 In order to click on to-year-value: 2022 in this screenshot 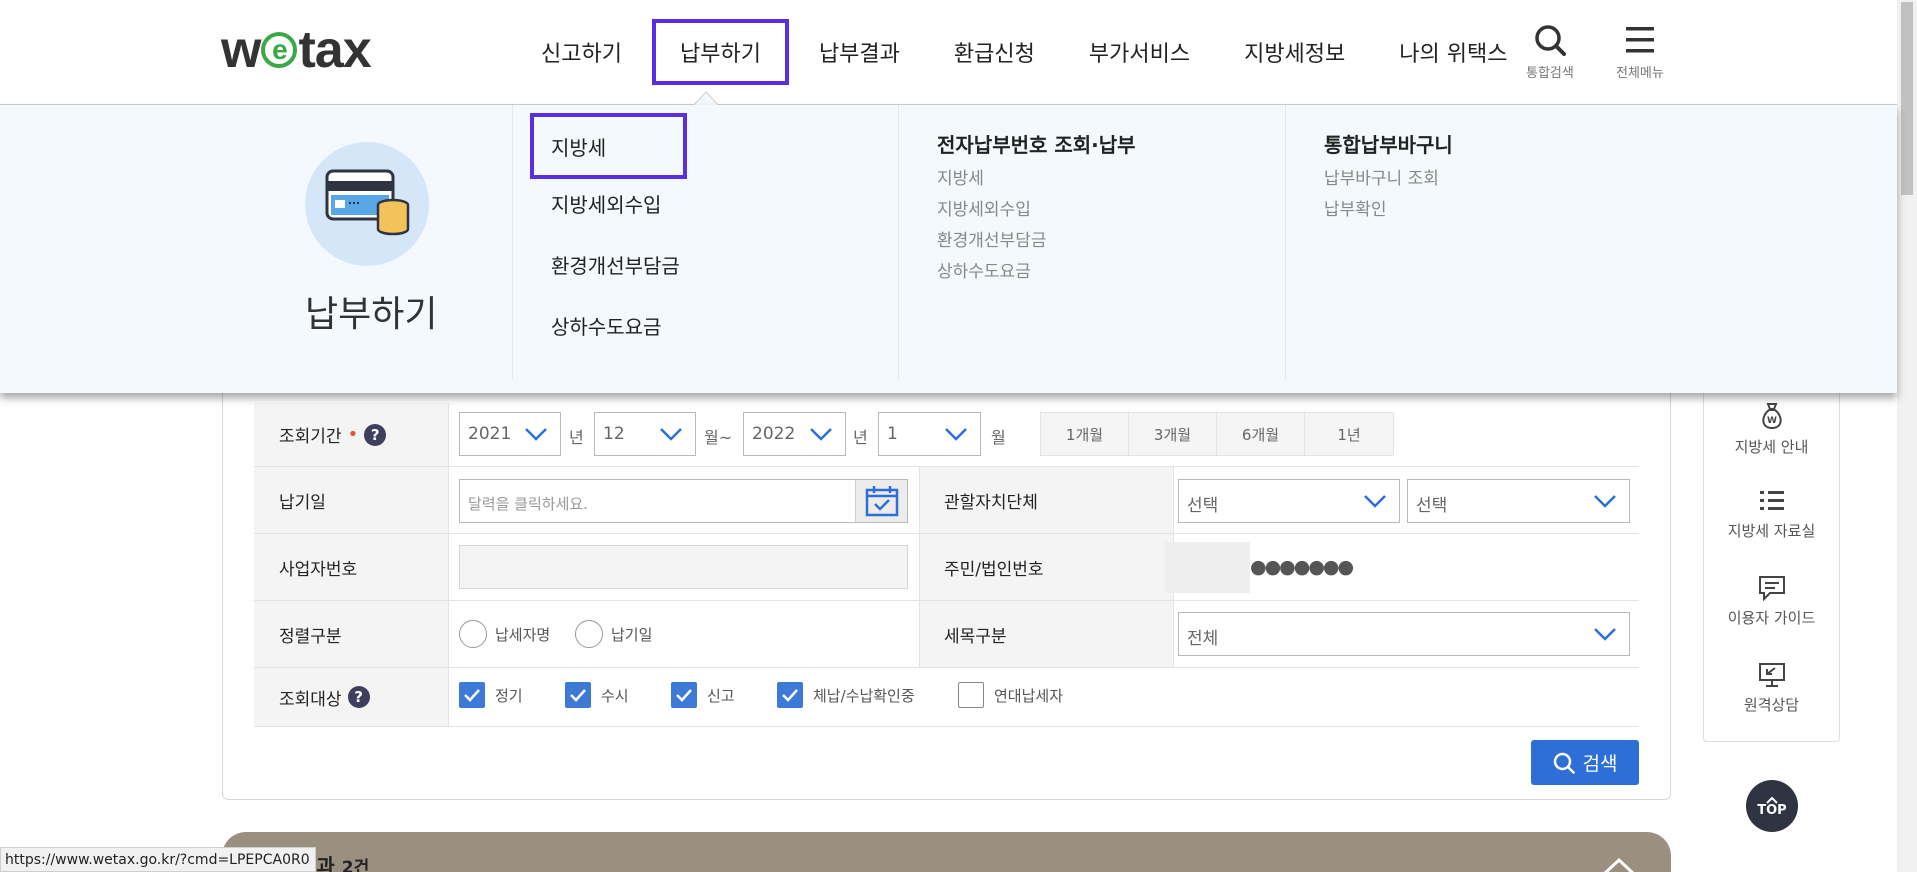, I will do `click(774, 434)`.